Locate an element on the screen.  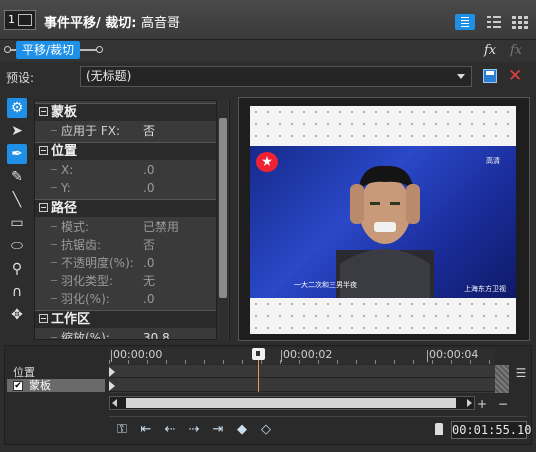
last-keyframe-icon: ⇥ is located at coordinates (218, 430).